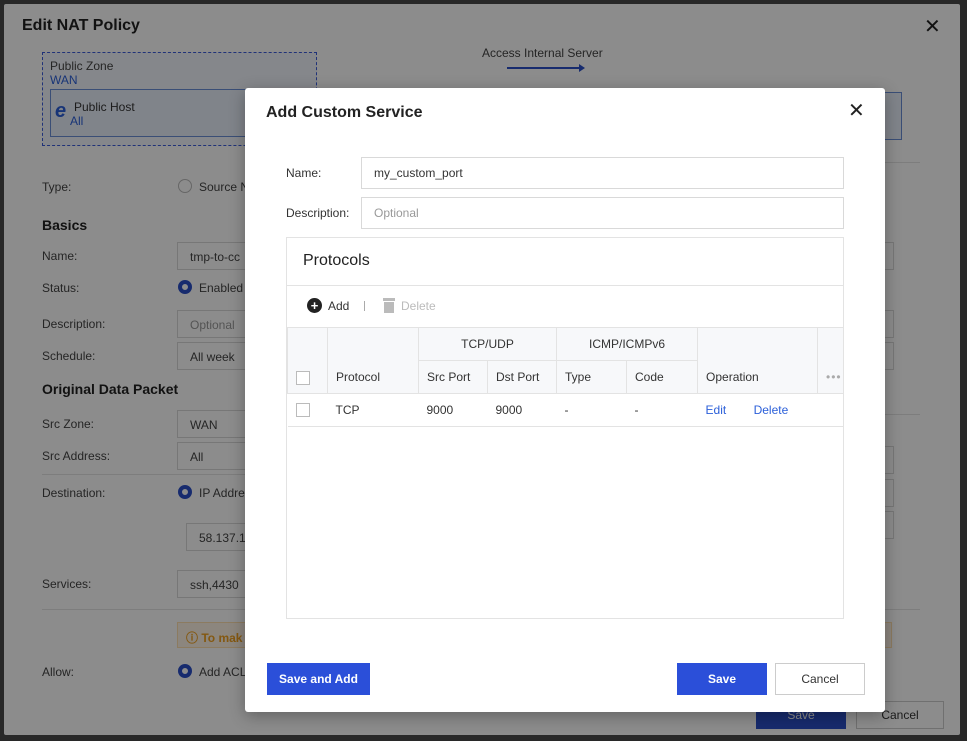 This screenshot has width=967, height=741. Describe the element at coordinates (389, 305) in the screenshot. I see `trash-icon` at that location.